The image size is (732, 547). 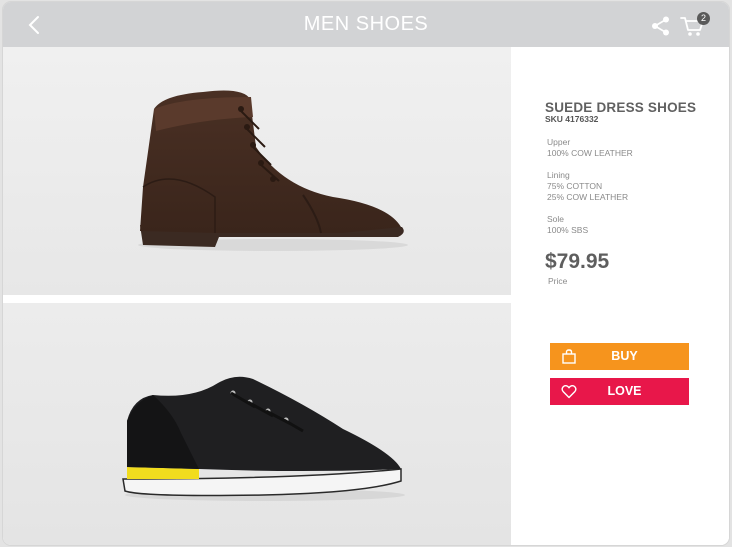 I want to click on product-price: $79.95, so click(x=577, y=261).